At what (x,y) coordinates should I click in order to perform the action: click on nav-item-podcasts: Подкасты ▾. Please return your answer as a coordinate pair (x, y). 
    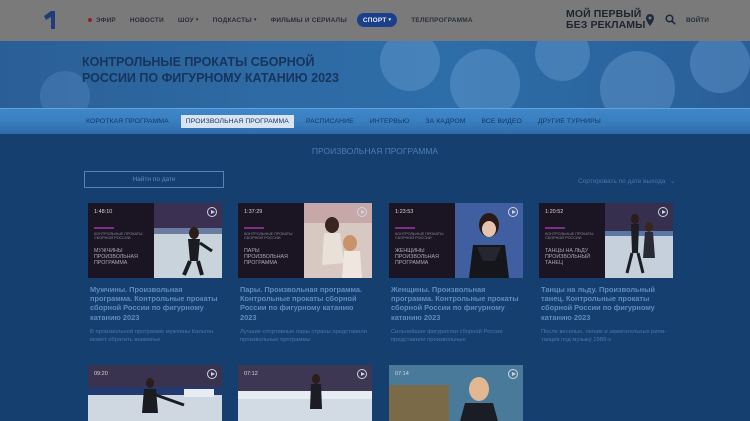
    Looking at the image, I should click on (235, 20).